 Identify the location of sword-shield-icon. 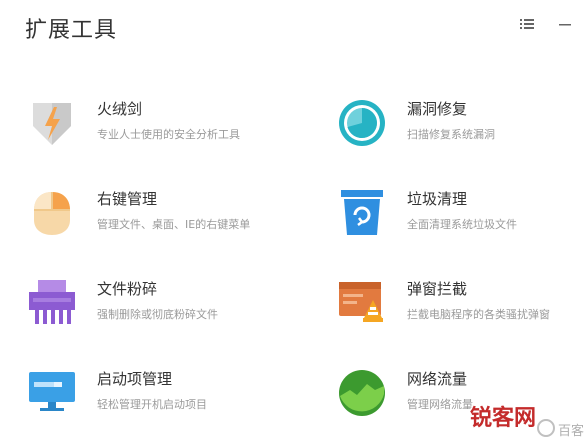
(52, 123).